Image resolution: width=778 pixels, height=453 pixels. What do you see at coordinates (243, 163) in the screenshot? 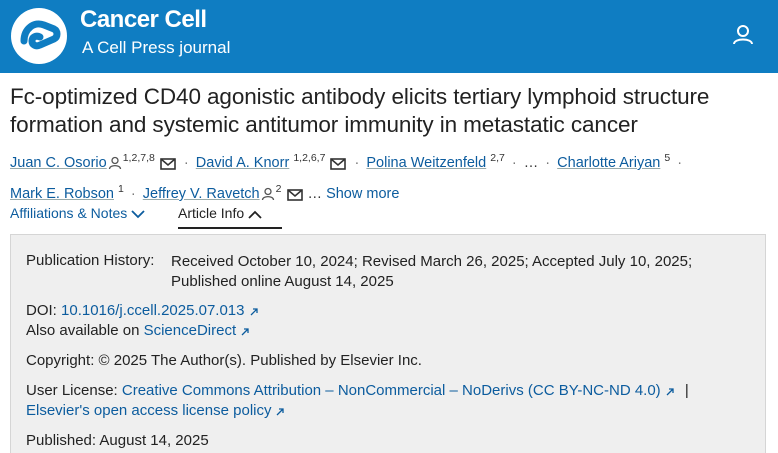
I see `author-name: David A. Knorr` at bounding box center [243, 163].